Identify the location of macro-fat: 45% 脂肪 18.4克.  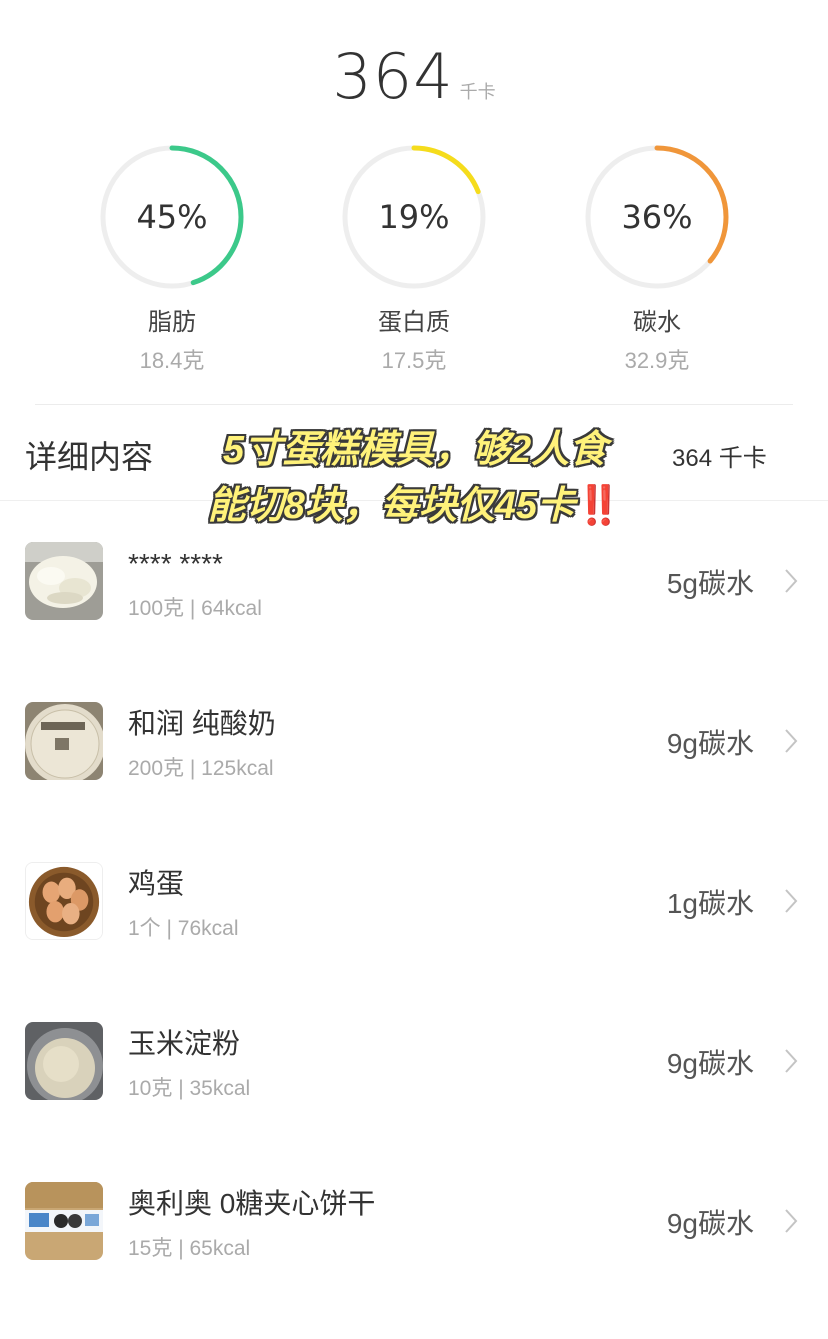
(172, 258).